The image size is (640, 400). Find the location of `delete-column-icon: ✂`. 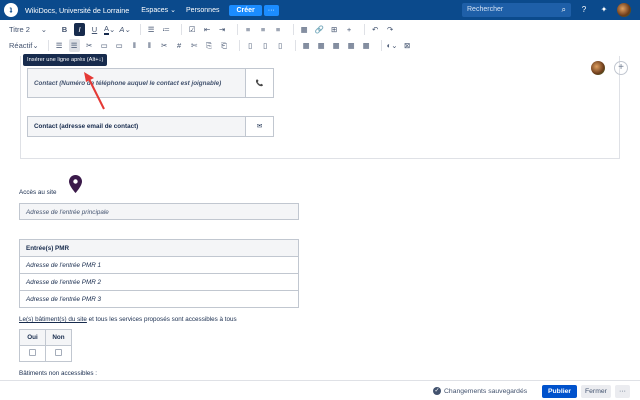

delete-column-icon: ✂ is located at coordinates (164, 45).